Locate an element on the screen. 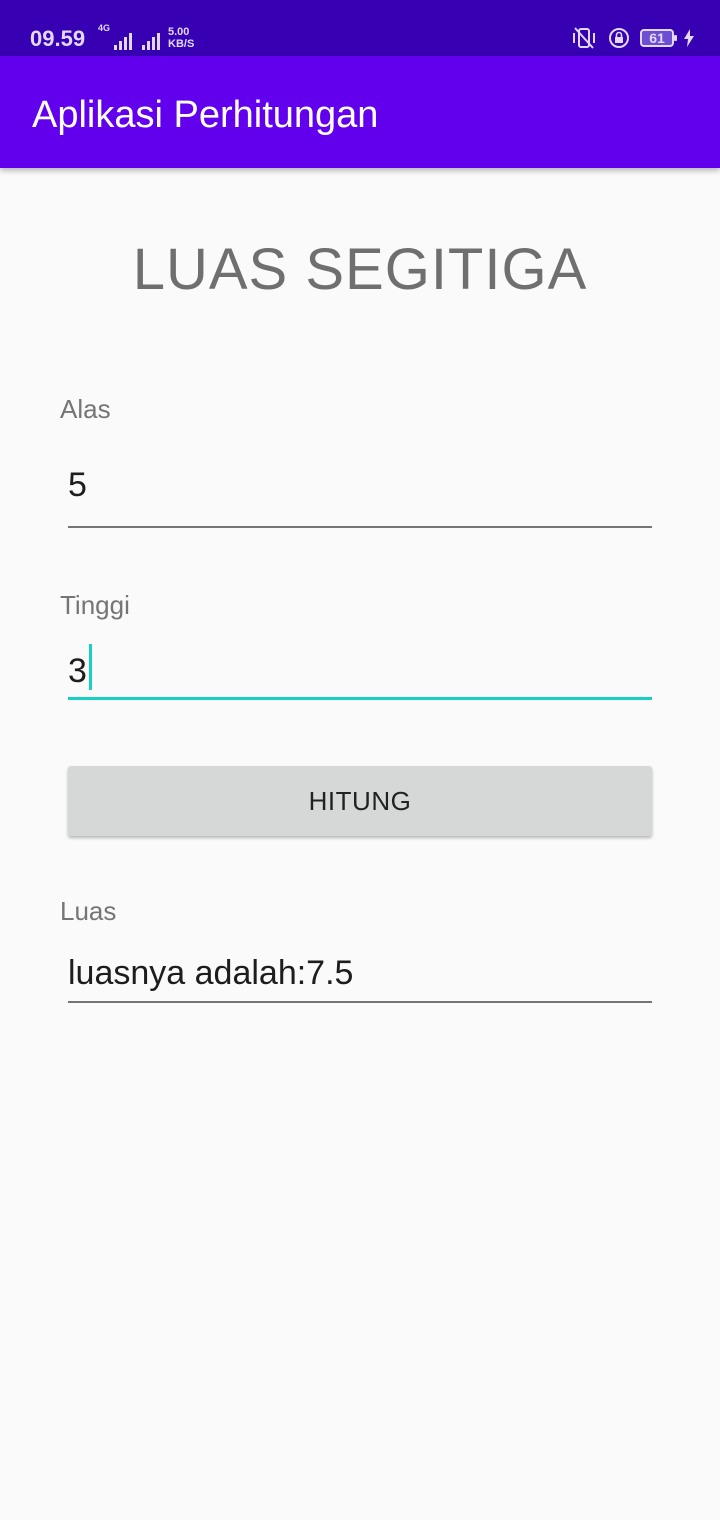 This screenshot has height=1520, width=720. status-time: 09.59 is located at coordinates (58, 38).